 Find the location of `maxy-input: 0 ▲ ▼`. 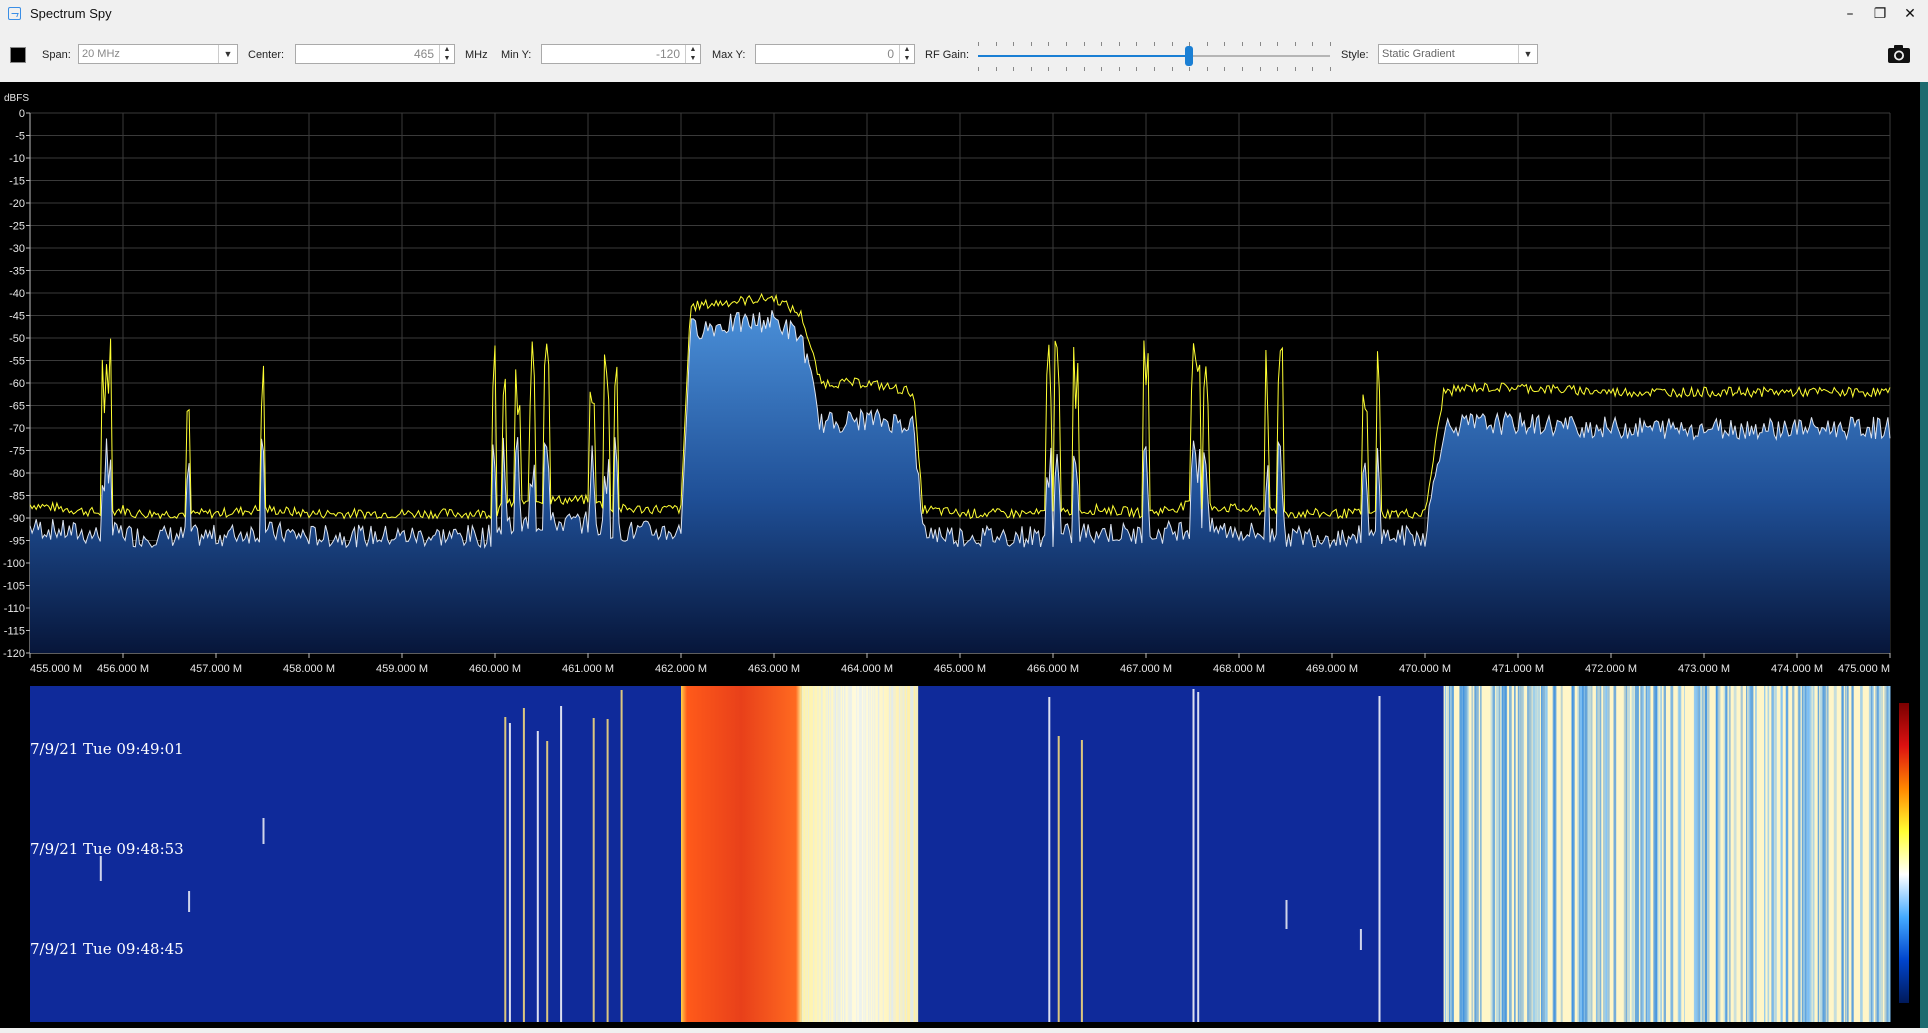

maxy-input: 0 ▲ ▼ is located at coordinates (835, 54).